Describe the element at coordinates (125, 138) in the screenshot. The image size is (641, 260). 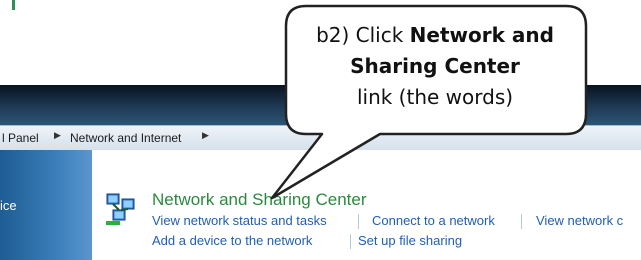
I see `breadcrumb-network-and-internet: Network and Internet` at that location.